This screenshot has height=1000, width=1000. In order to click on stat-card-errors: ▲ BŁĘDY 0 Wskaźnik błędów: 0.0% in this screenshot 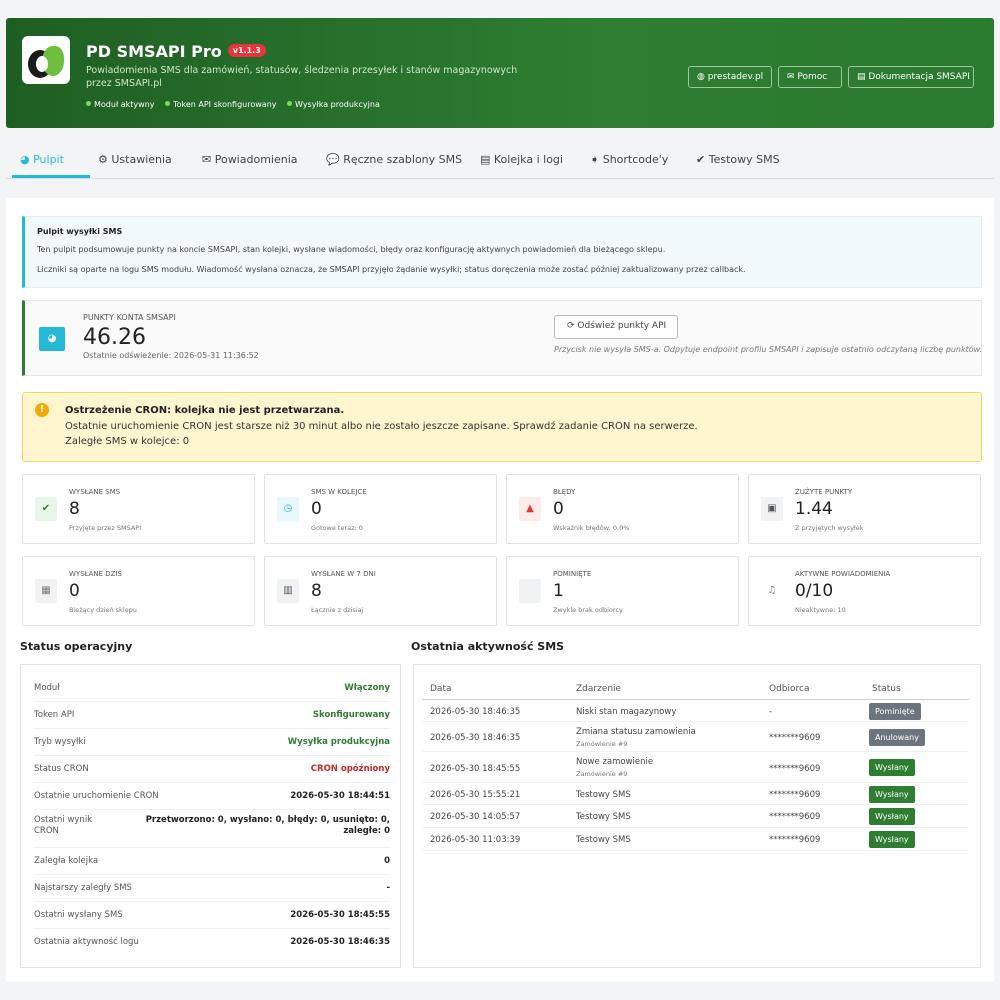, I will do `click(622, 509)`.